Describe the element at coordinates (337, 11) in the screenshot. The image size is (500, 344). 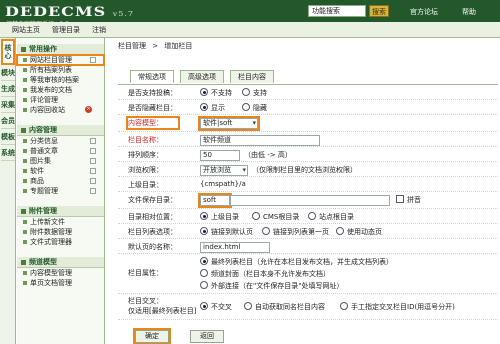
I see `search-input: 功能搜索` at that location.